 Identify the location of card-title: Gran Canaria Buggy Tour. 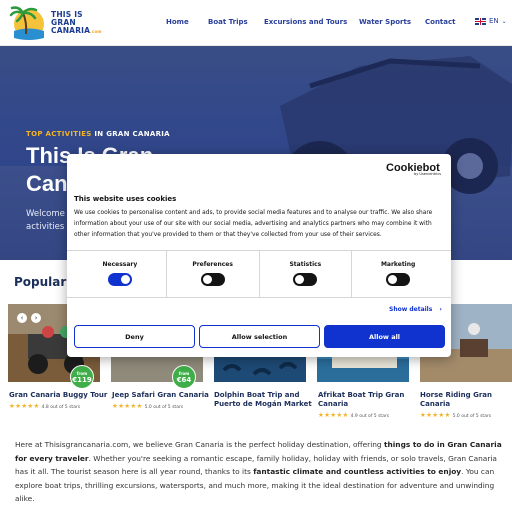
(58, 395).